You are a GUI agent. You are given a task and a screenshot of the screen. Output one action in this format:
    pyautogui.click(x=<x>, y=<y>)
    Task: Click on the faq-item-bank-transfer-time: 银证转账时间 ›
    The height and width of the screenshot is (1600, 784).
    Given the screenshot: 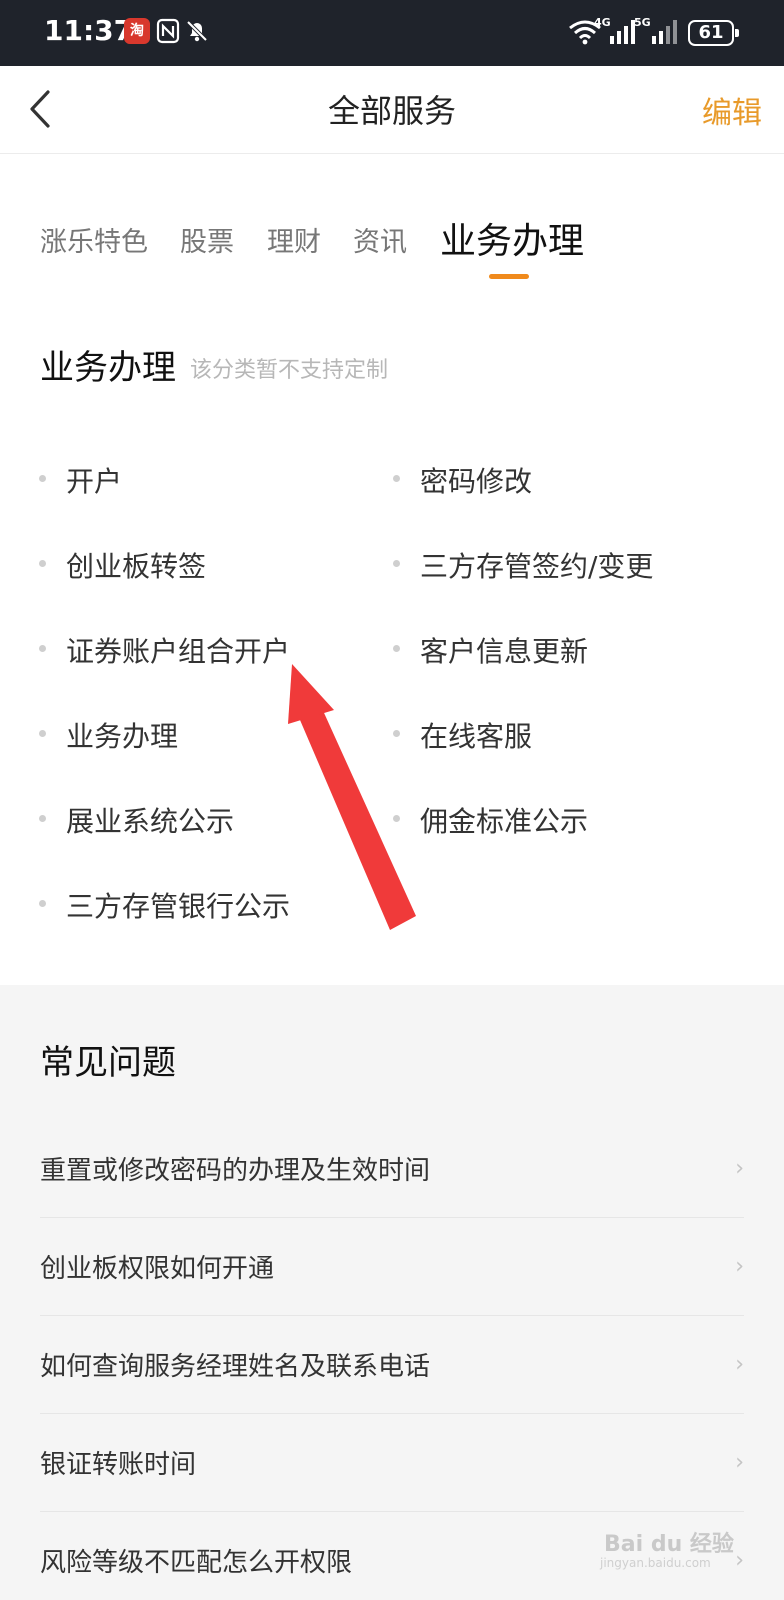 What is the action you would take?
    pyautogui.click(x=392, y=1463)
    